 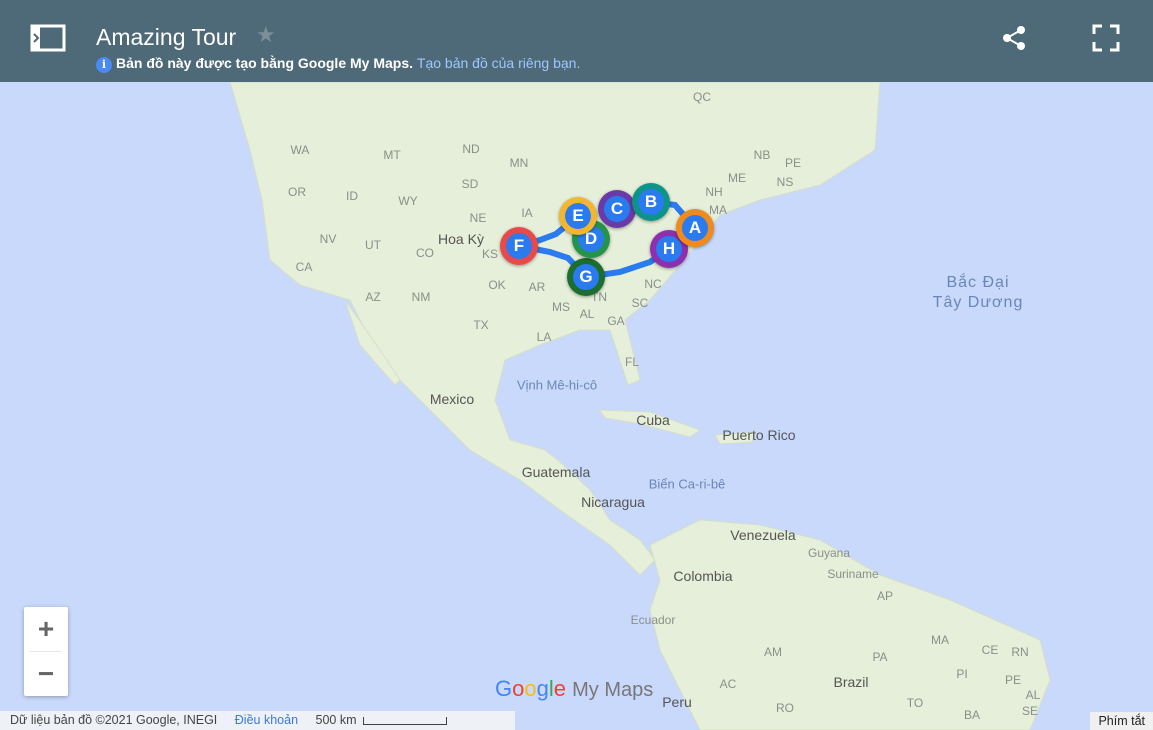 I want to click on map-label: MT, so click(x=392, y=155).